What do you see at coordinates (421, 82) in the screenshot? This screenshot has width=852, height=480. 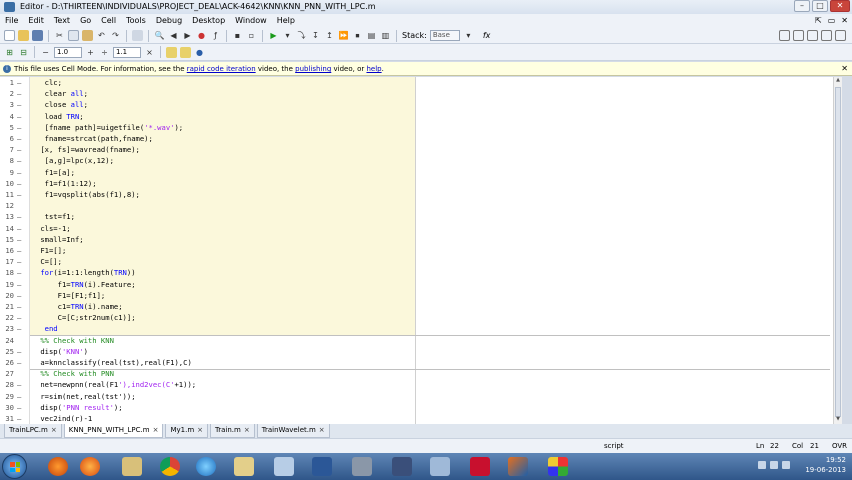 I see `code-line: 1– clc;` at bounding box center [421, 82].